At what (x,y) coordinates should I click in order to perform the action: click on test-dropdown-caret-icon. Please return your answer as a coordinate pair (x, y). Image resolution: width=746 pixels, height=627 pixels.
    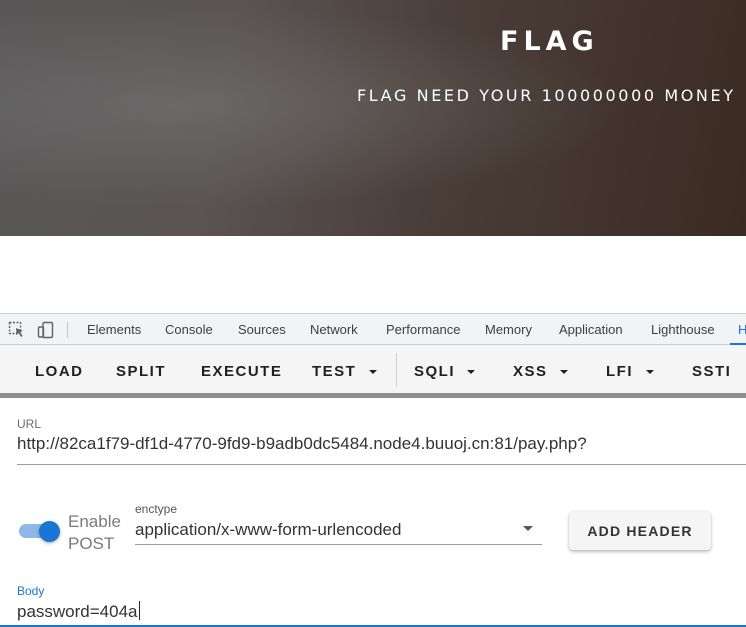
    Looking at the image, I should click on (373, 372).